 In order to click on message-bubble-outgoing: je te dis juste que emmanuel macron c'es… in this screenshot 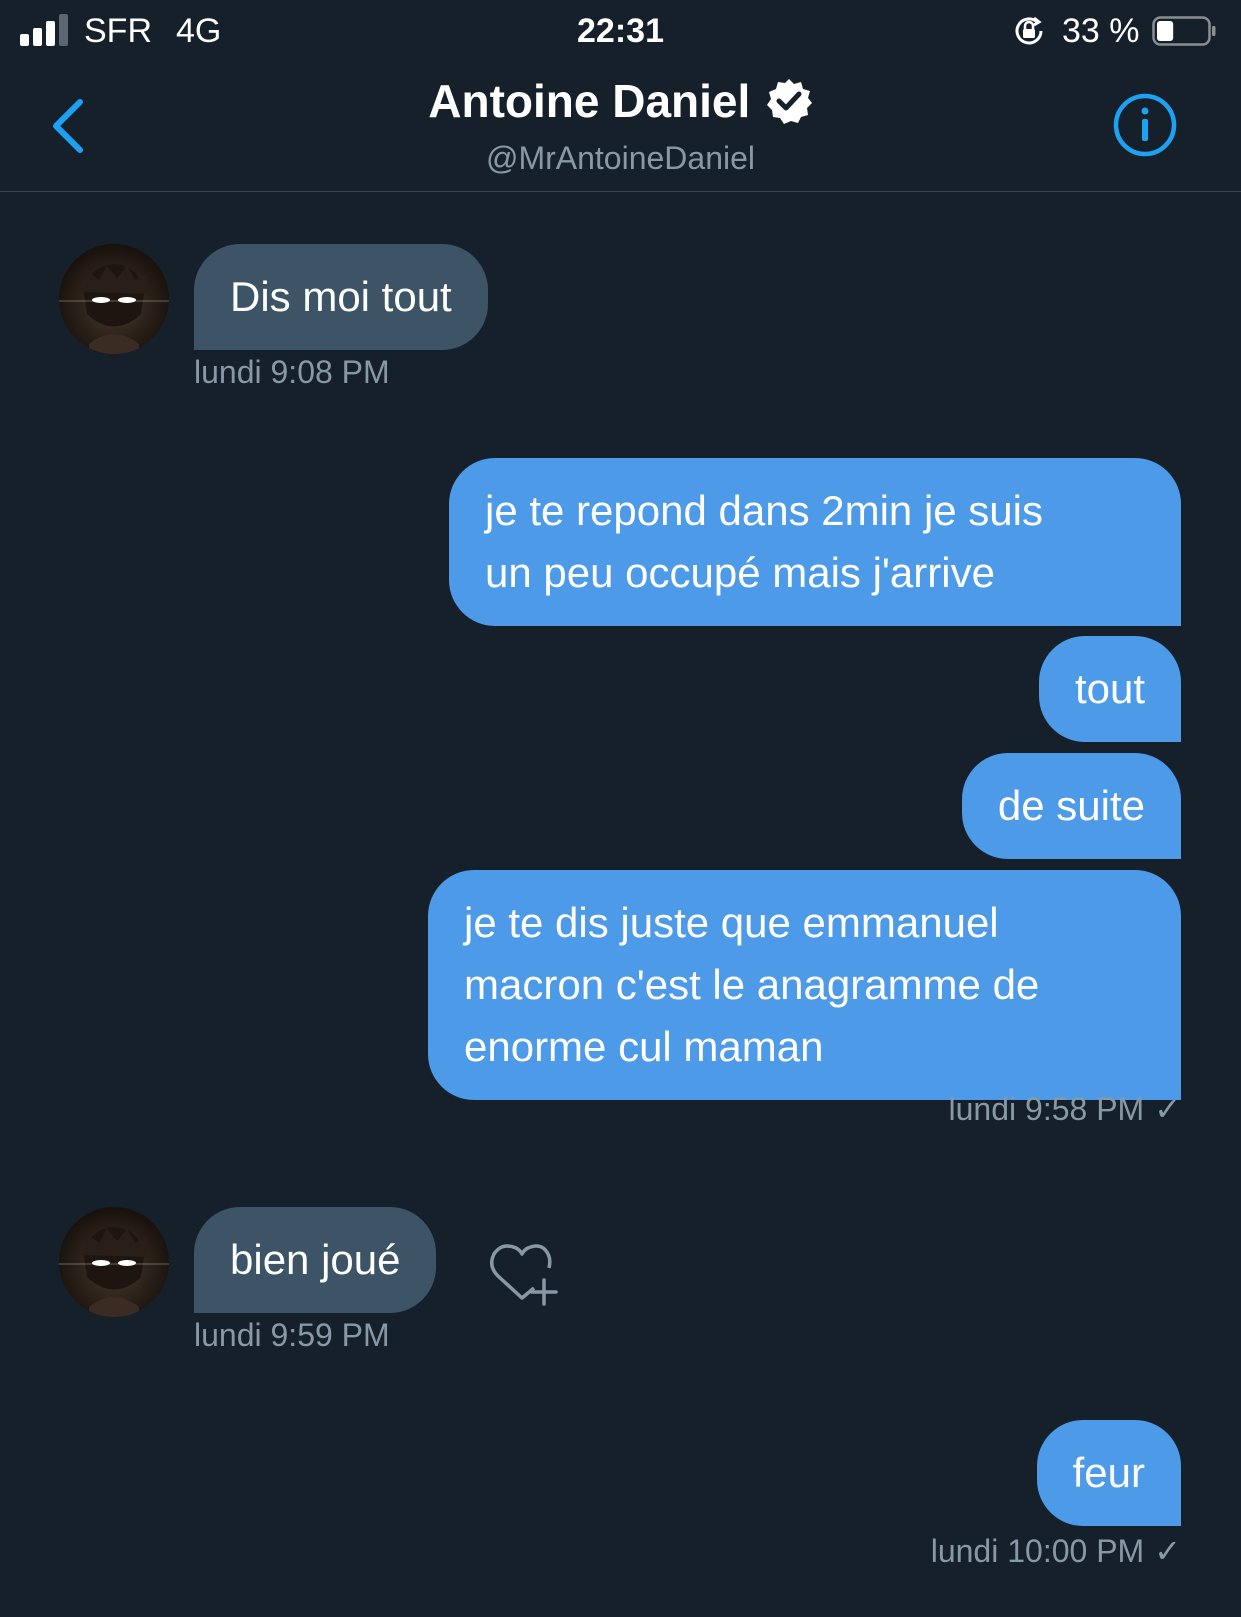, I will do `click(804, 985)`.